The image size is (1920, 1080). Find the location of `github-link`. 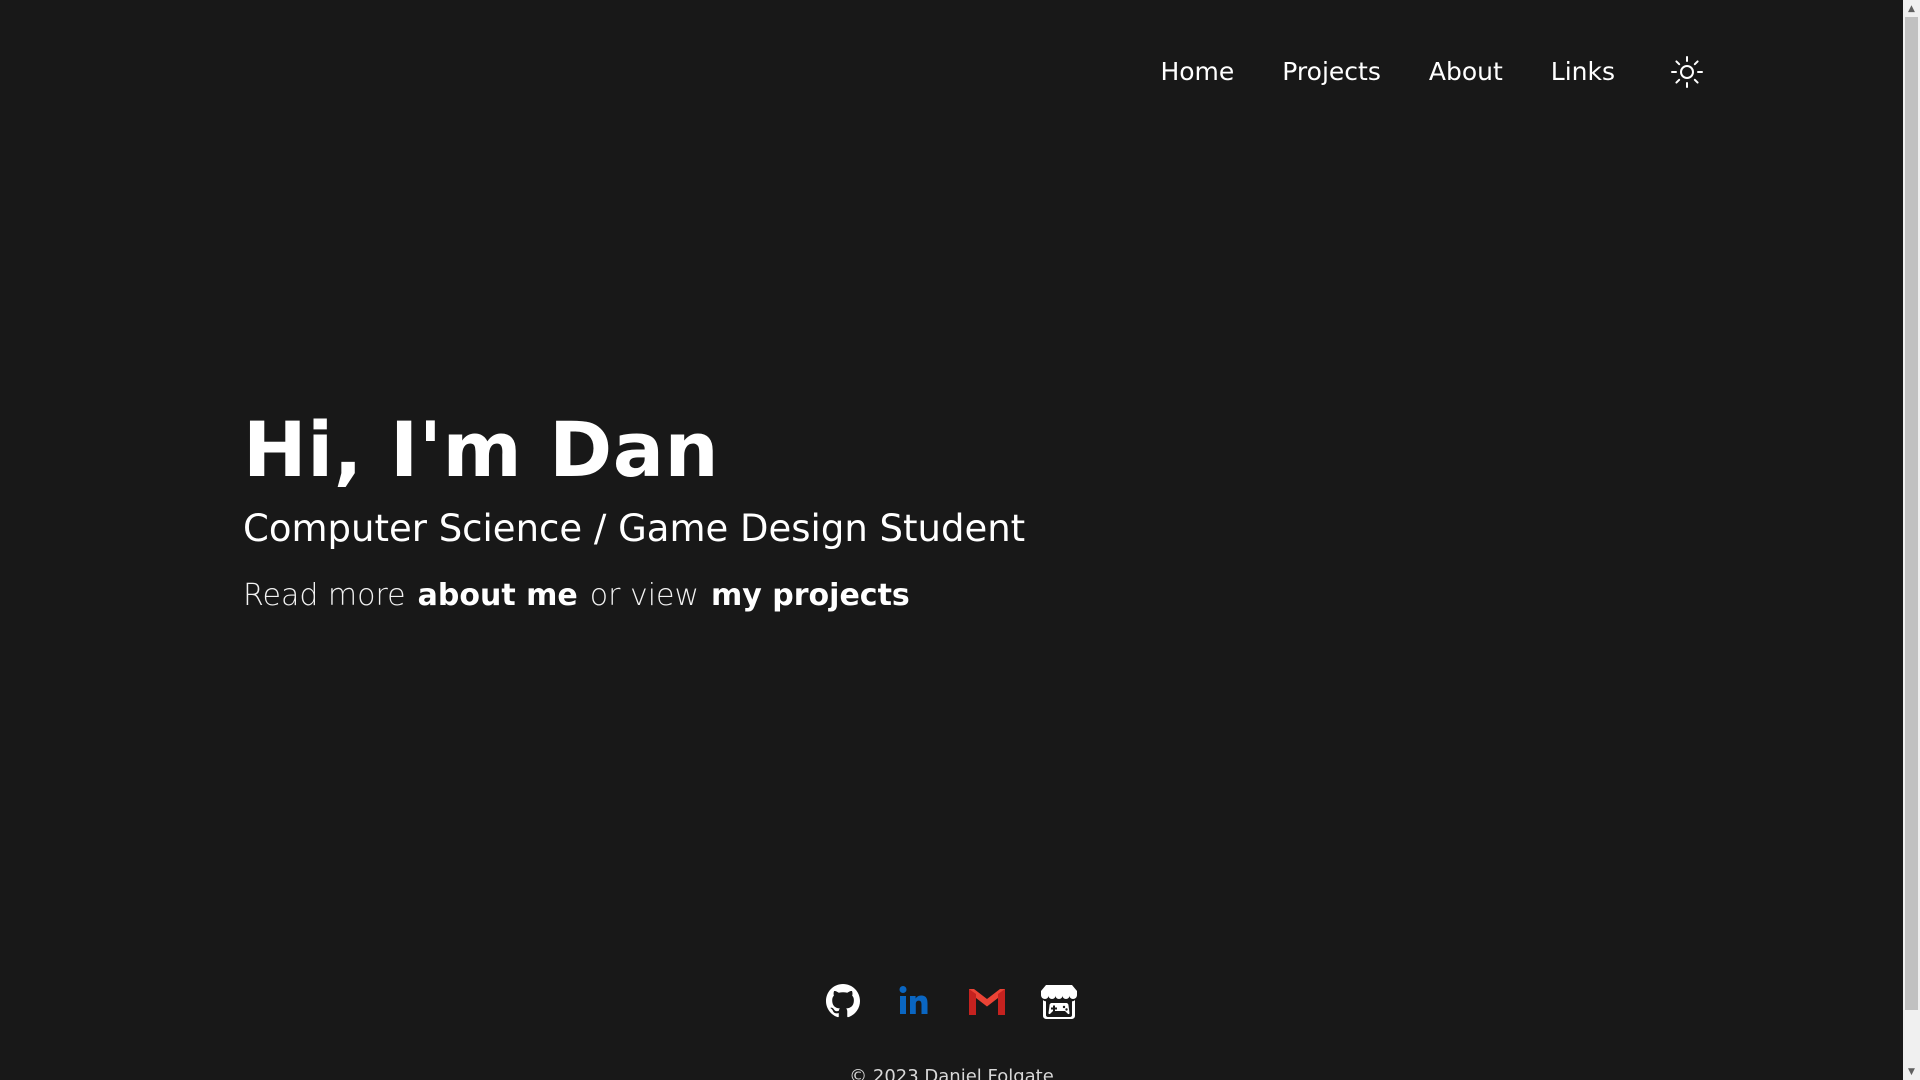

github-link is located at coordinates (843, 1001).